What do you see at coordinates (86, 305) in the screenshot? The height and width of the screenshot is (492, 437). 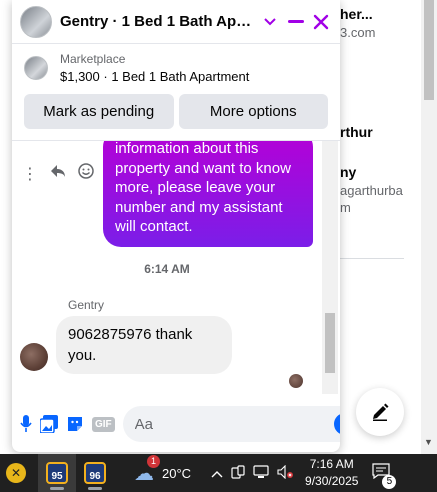 I see `sender-name: Gentry` at bounding box center [86, 305].